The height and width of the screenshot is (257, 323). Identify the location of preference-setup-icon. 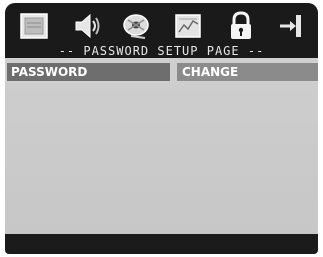
(188, 26).